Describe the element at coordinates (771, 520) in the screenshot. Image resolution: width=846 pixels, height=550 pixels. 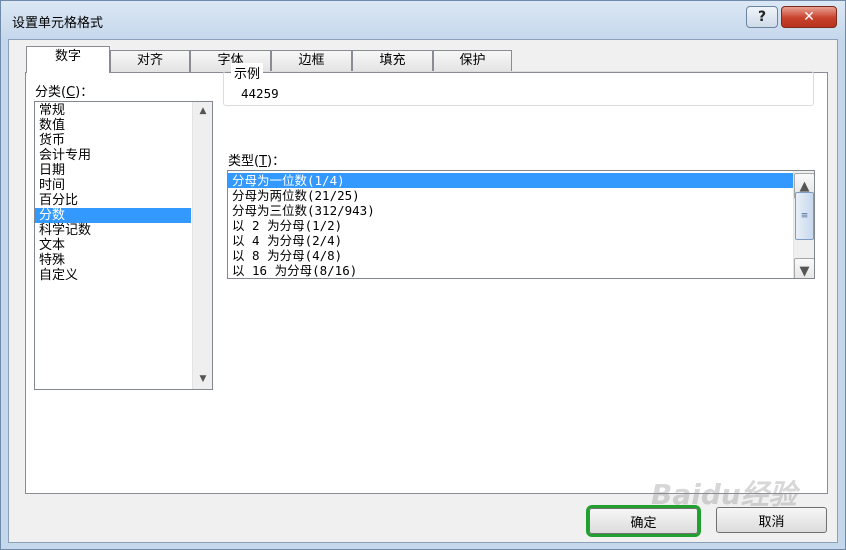
I see `cancel-button: 取消` at that location.